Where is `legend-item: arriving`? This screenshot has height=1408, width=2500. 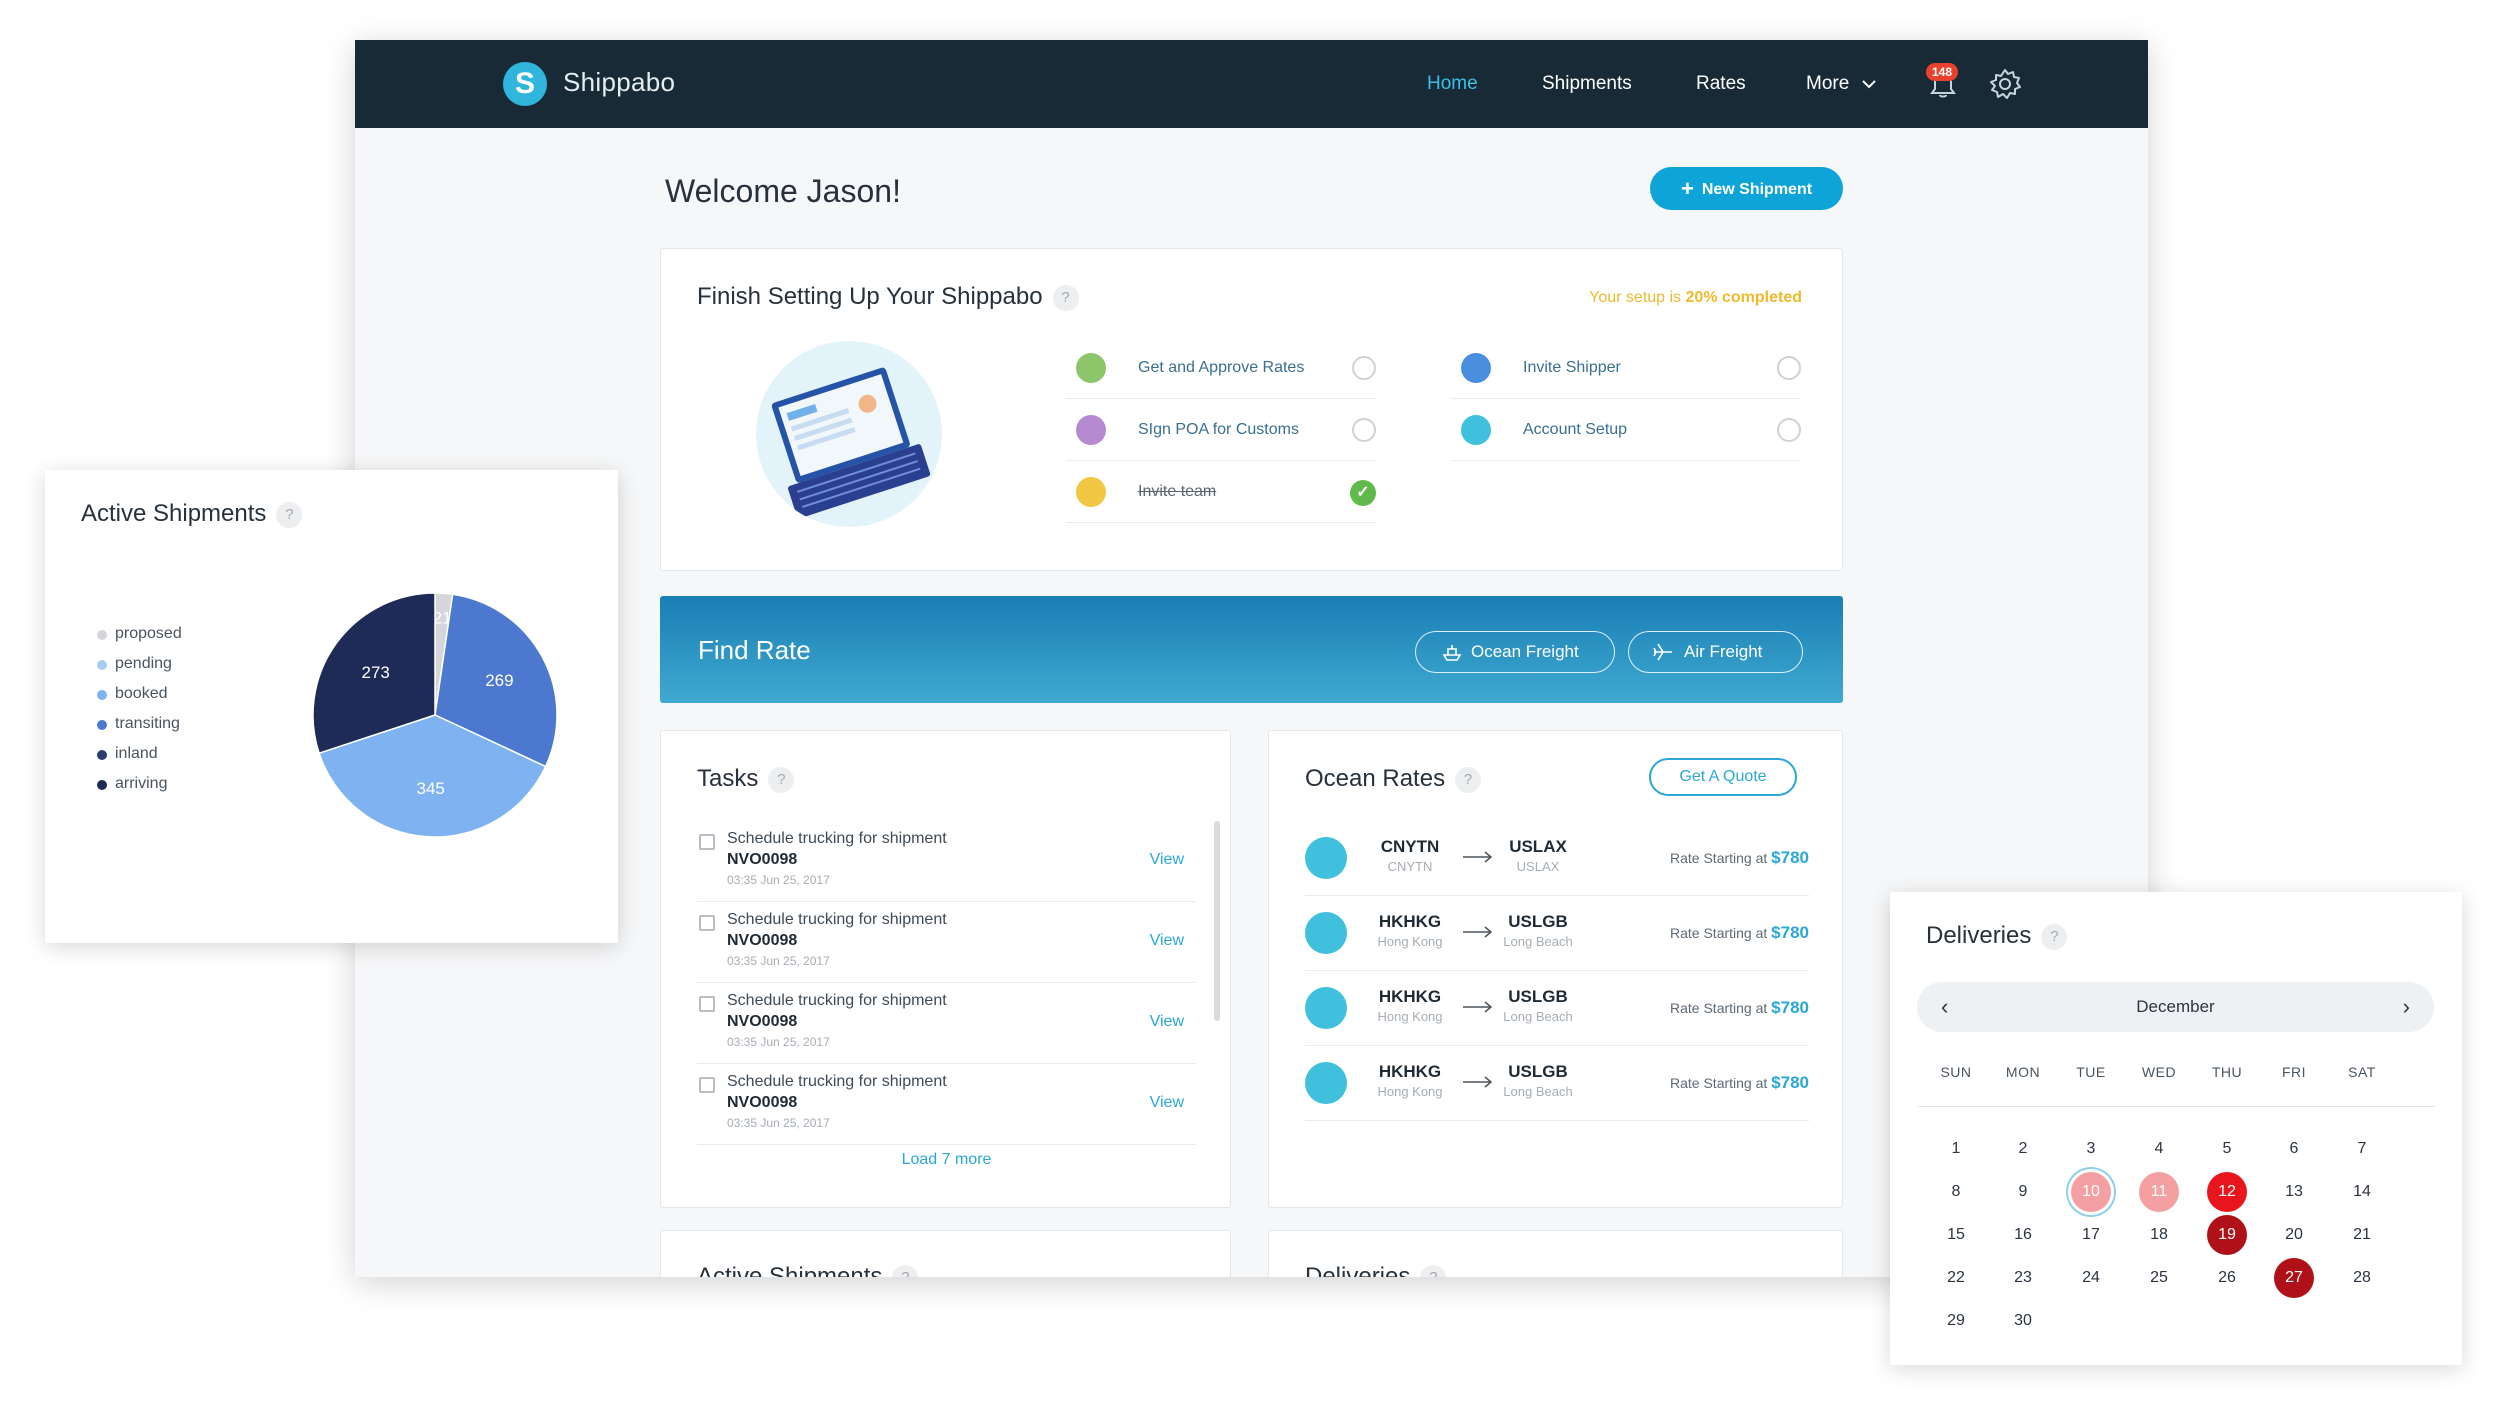
legend-item: arriving is located at coordinates (132, 784).